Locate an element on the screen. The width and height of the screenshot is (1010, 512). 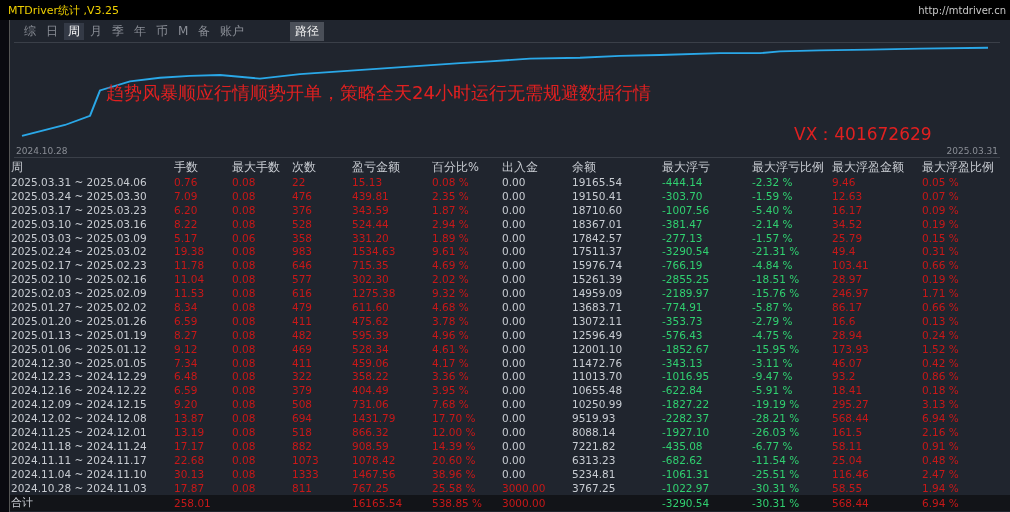
table-cell-text: 18.41 is located at coordinates (848, 390).